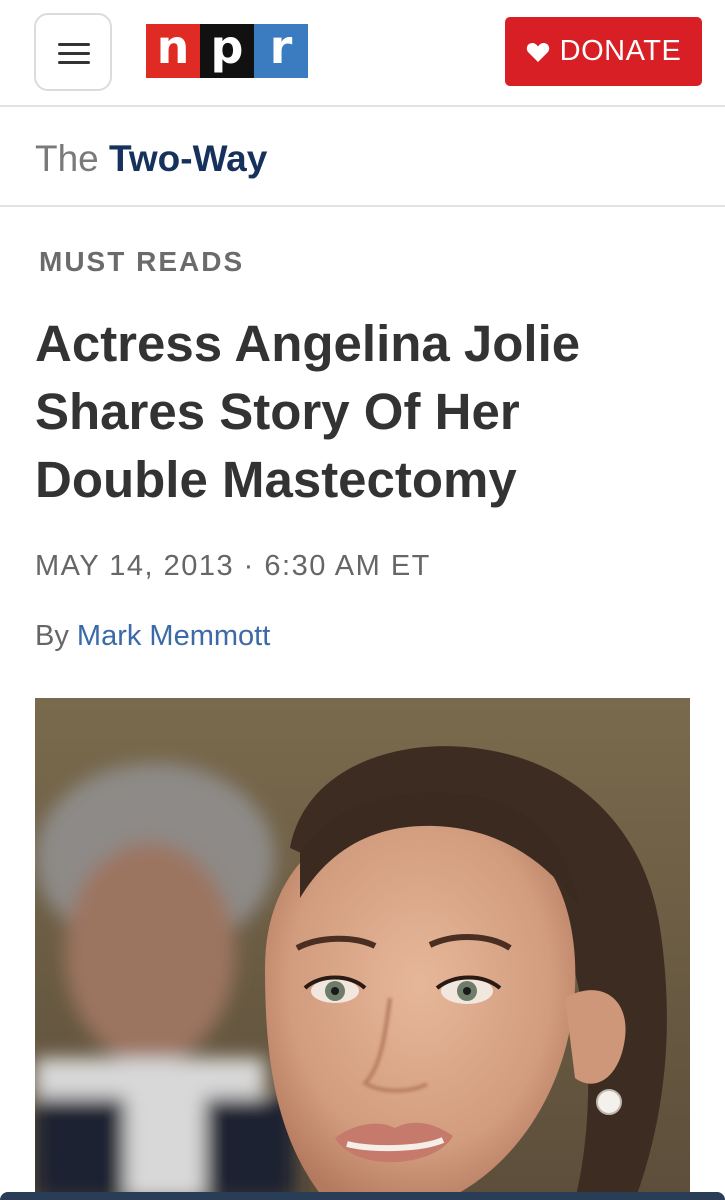  I want to click on donate-button: DONATE, so click(603, 51).